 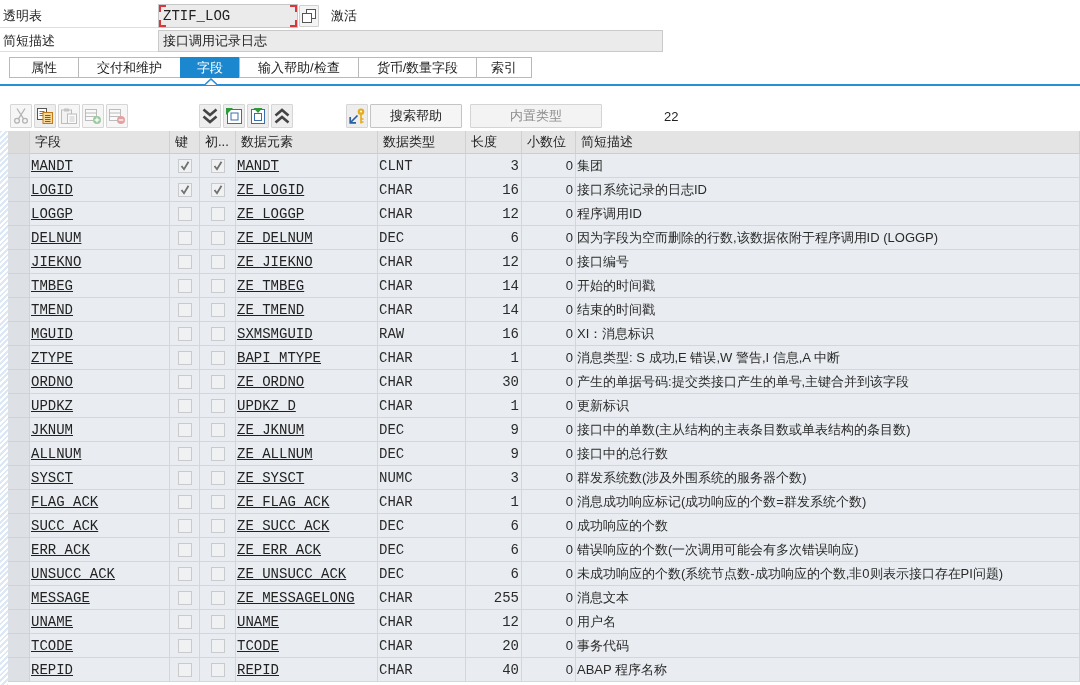 I want to click on data-element-link: ZE_LOGID, so click(x=271, y=189).